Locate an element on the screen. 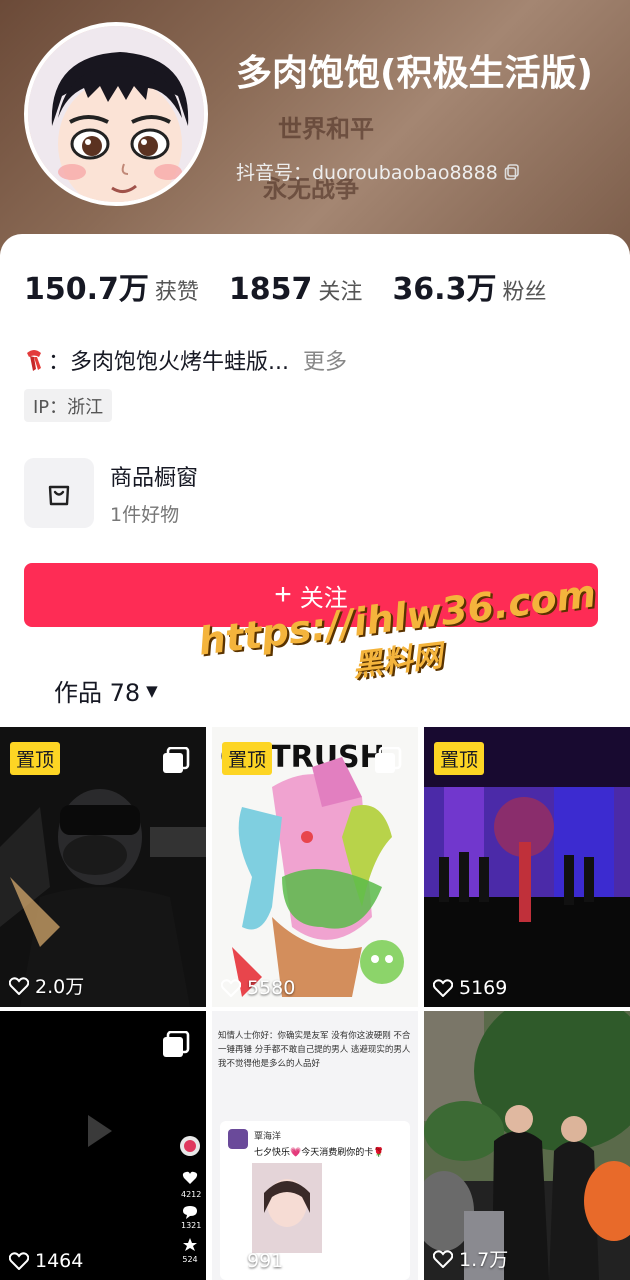  profile-nickname: 多肉饱饱(积极生活版) is located at coordinates (414, 73).